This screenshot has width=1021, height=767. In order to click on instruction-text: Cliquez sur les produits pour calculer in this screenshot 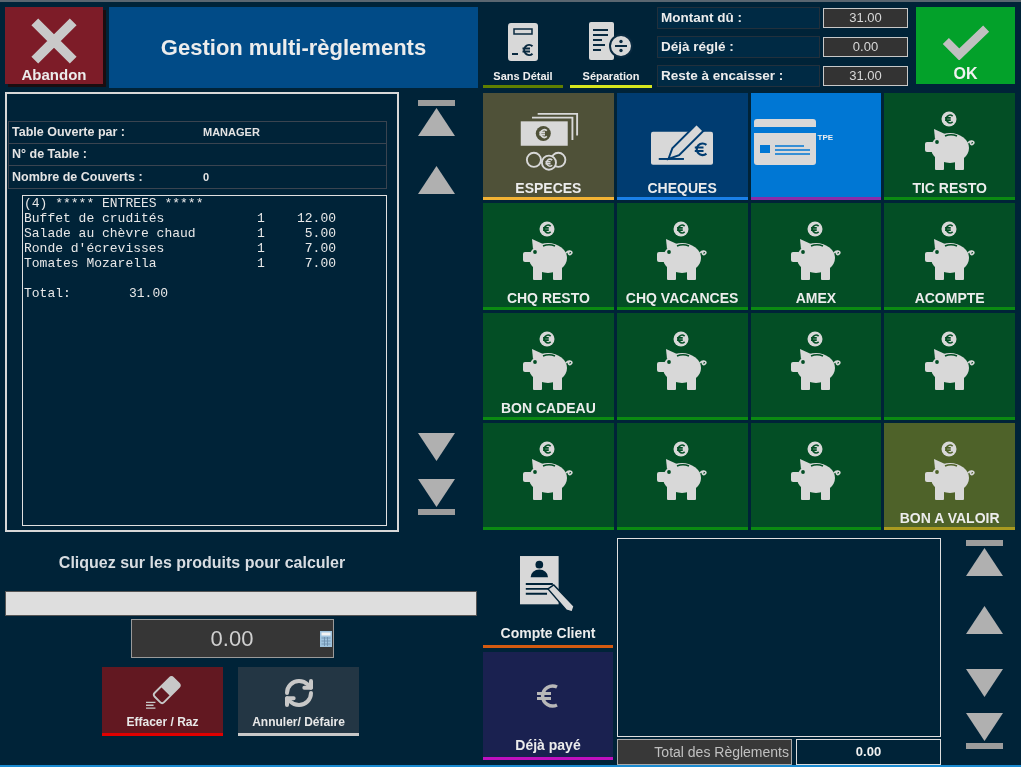, I will do `click(202, 563)`.